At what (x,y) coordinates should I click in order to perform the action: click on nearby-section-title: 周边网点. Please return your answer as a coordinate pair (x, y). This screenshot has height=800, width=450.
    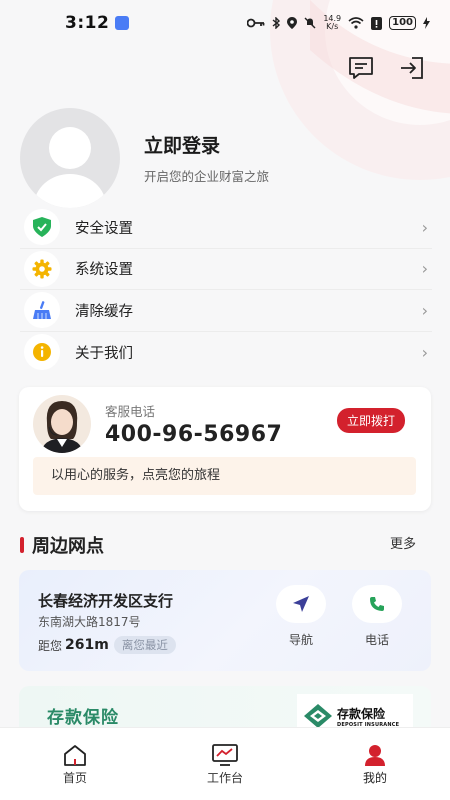
    Looking at the image, I should click on (62, 545).